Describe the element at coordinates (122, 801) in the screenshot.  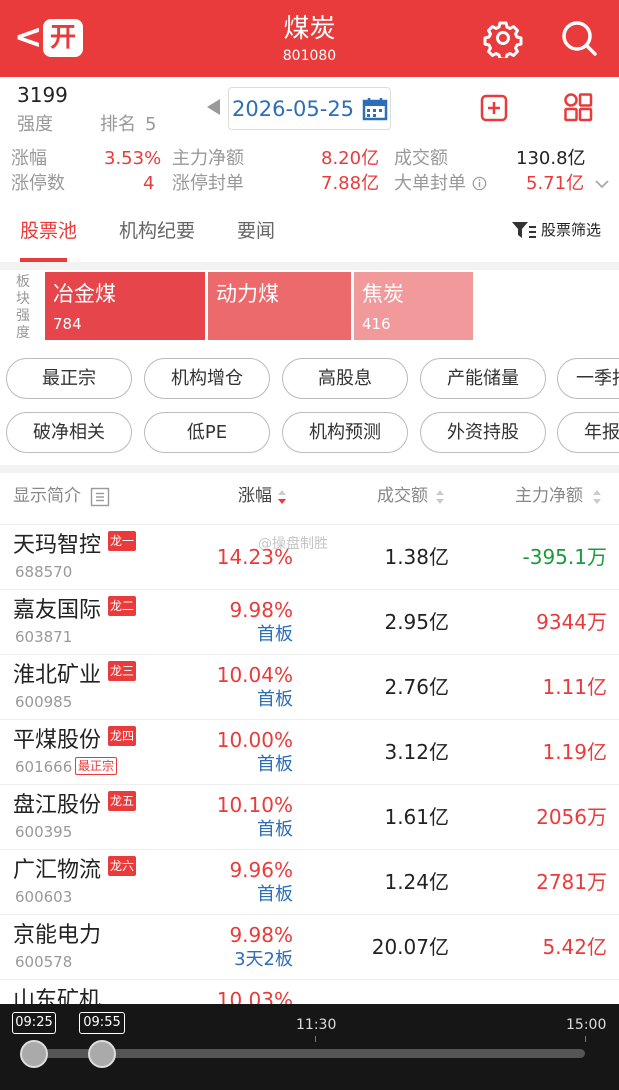
I see `leader-badge: 龙五` at that location.